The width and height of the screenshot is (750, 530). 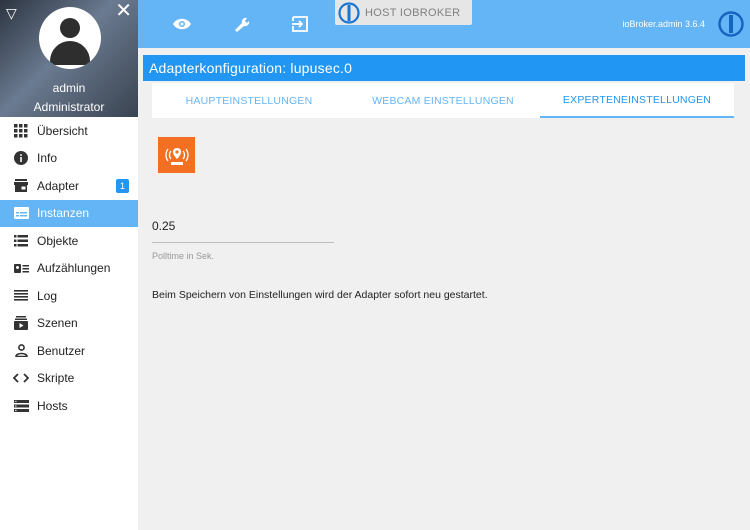 I want to click on log-icon, so click(x=21, y=296).